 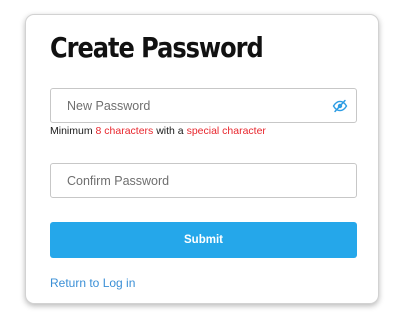 I want to click on new-password-input, so click(x=203, y=105).